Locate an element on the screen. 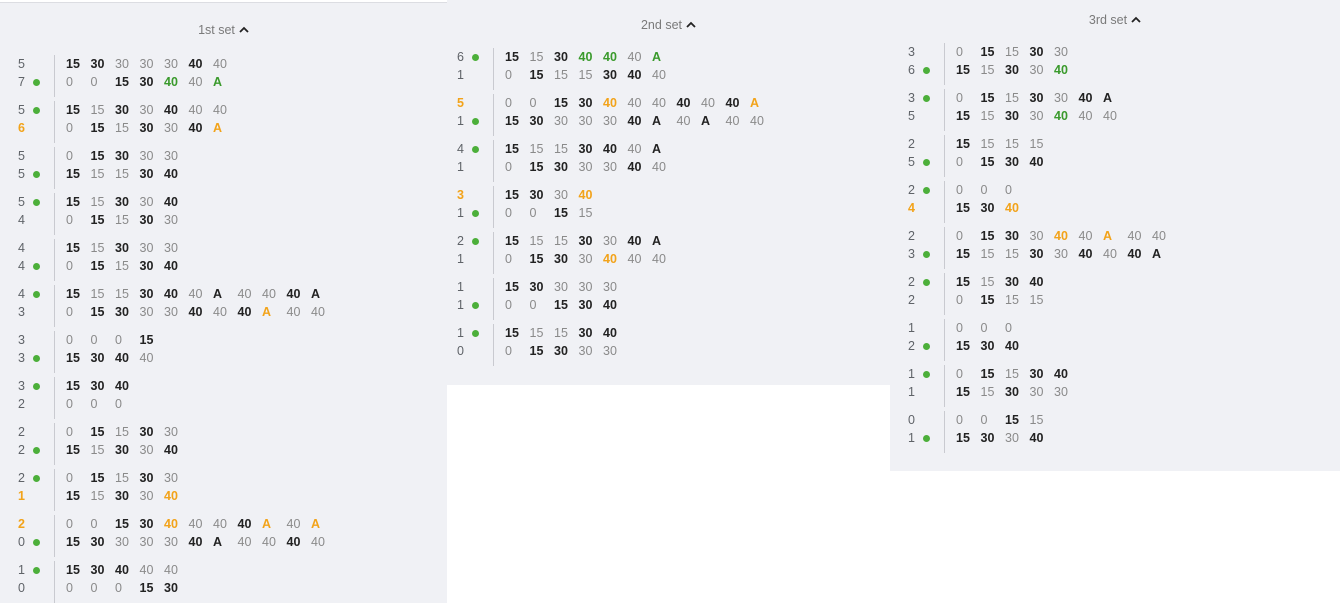 This screenshot has width=1340, height=607. points-row: 0 0 0 15 is located at coordinates (115, 340).